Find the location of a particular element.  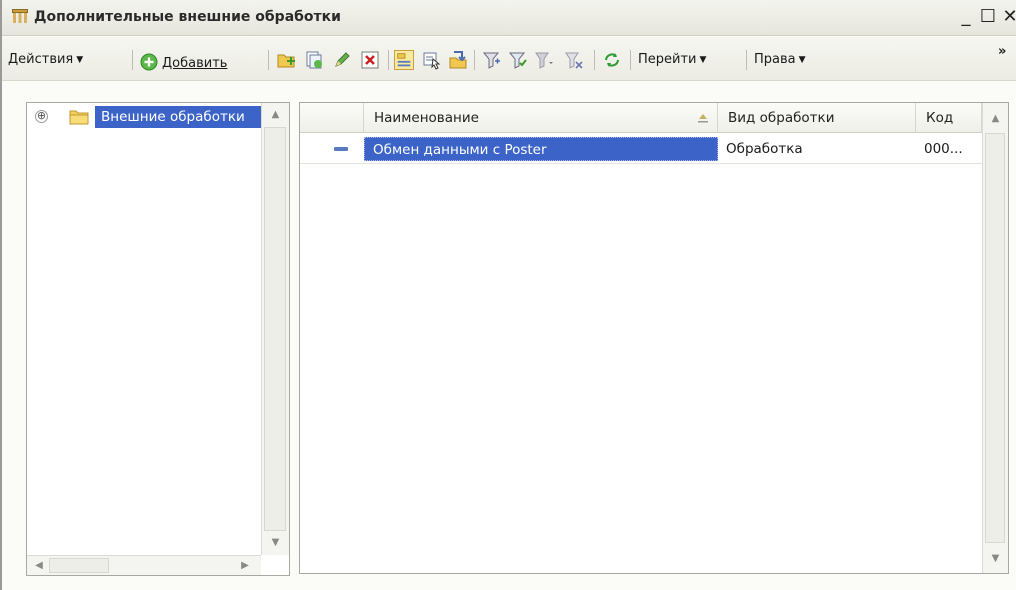

copy-icon is located at coordinates (314, 60).